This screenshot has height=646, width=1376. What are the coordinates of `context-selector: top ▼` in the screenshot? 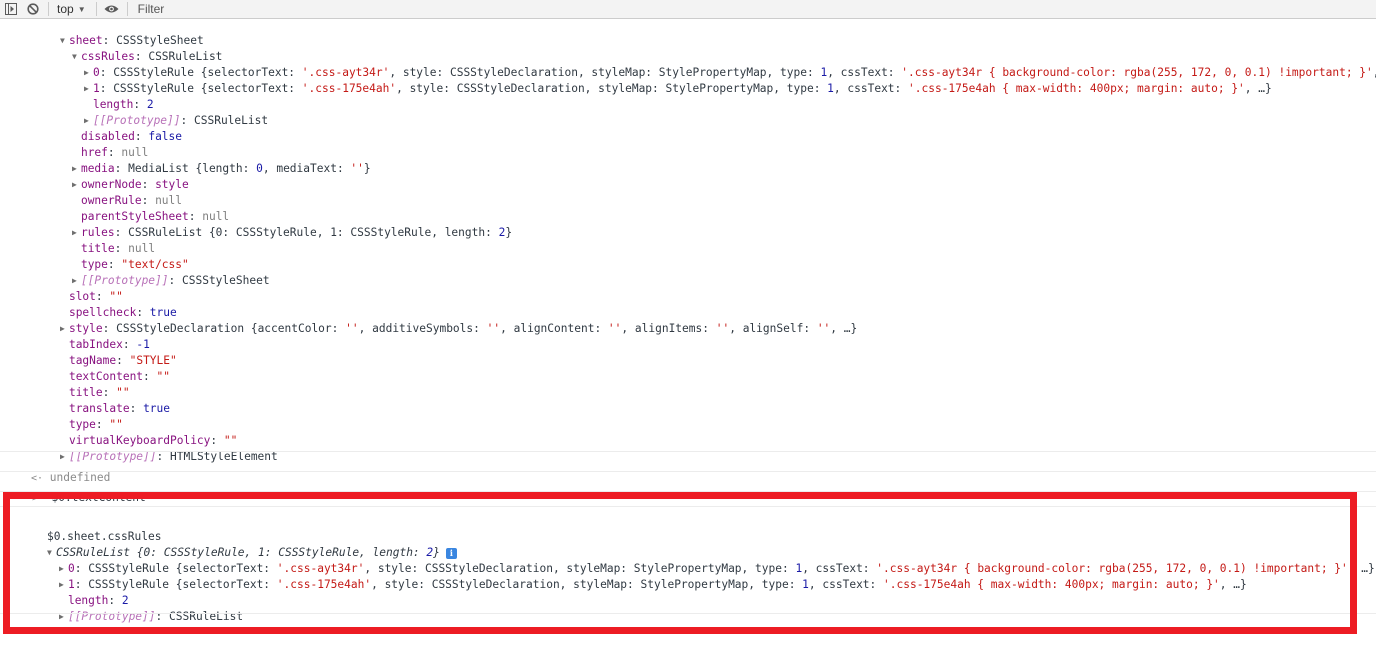 It's located at (72, 9).